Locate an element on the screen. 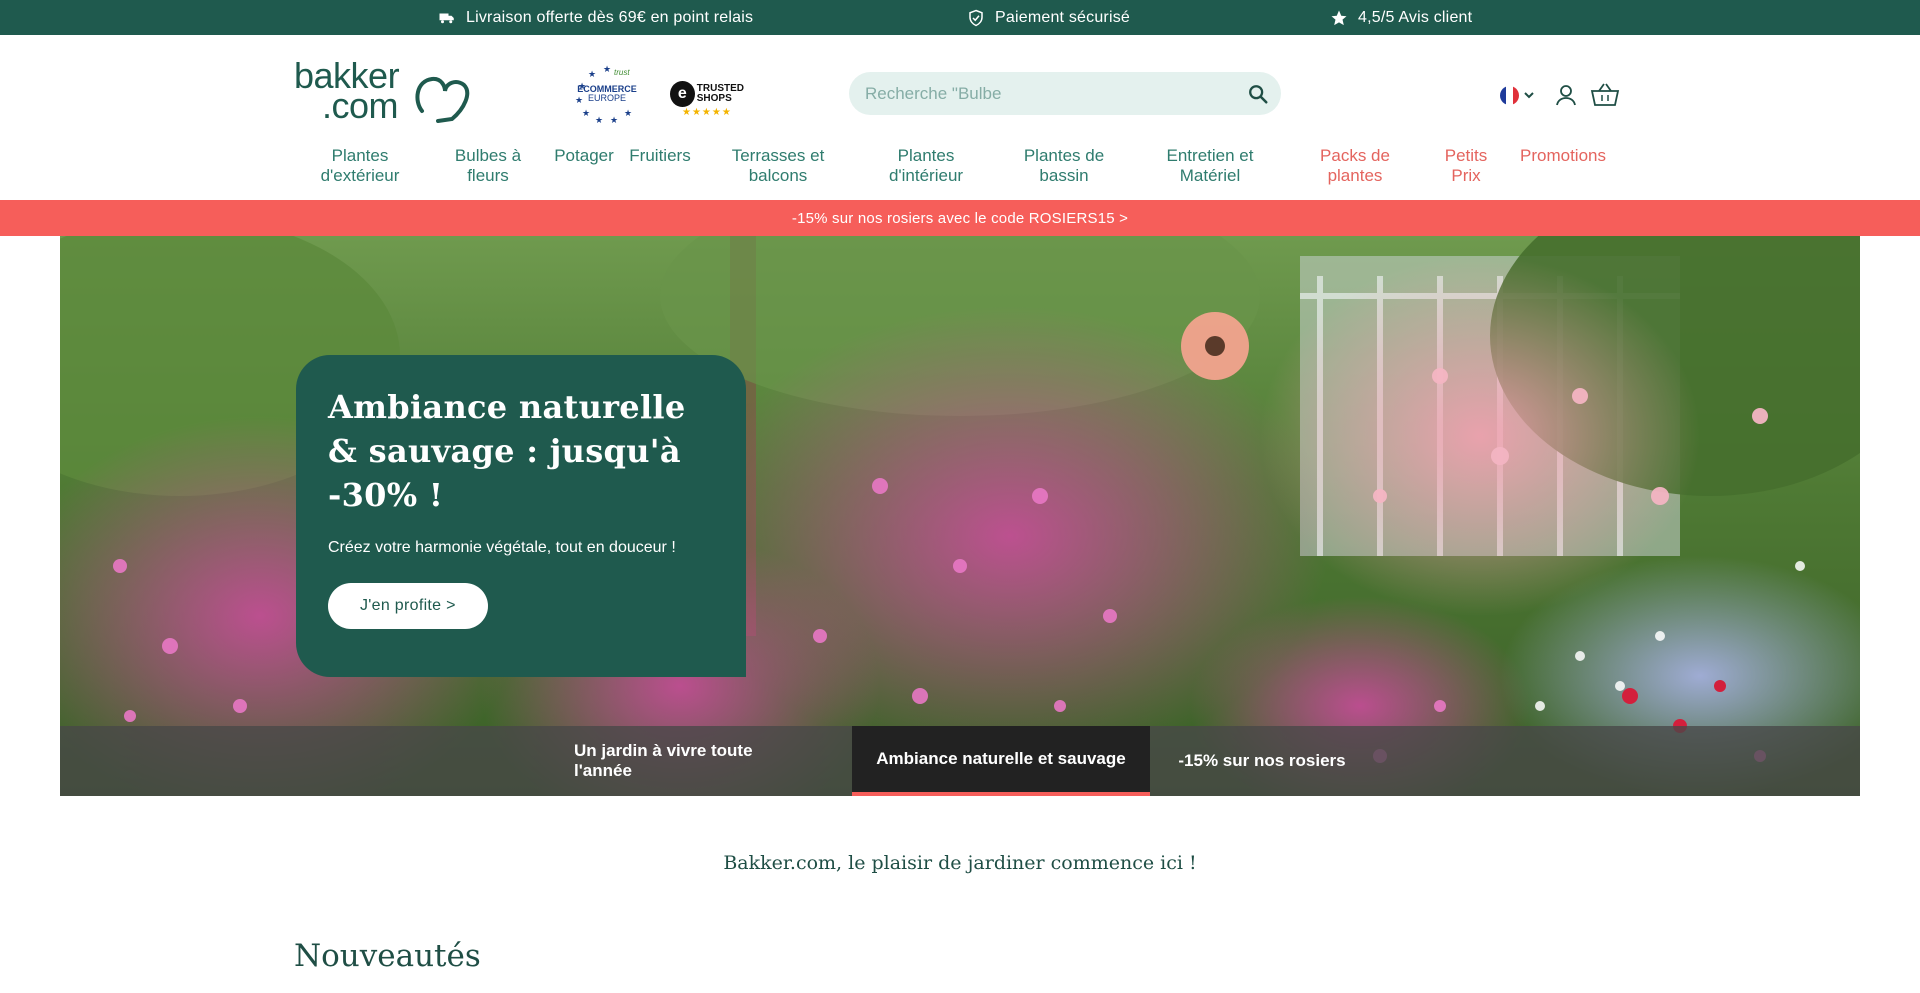  nav-item-label-line-2: d'extérieur is located at coordinates (360, 175).